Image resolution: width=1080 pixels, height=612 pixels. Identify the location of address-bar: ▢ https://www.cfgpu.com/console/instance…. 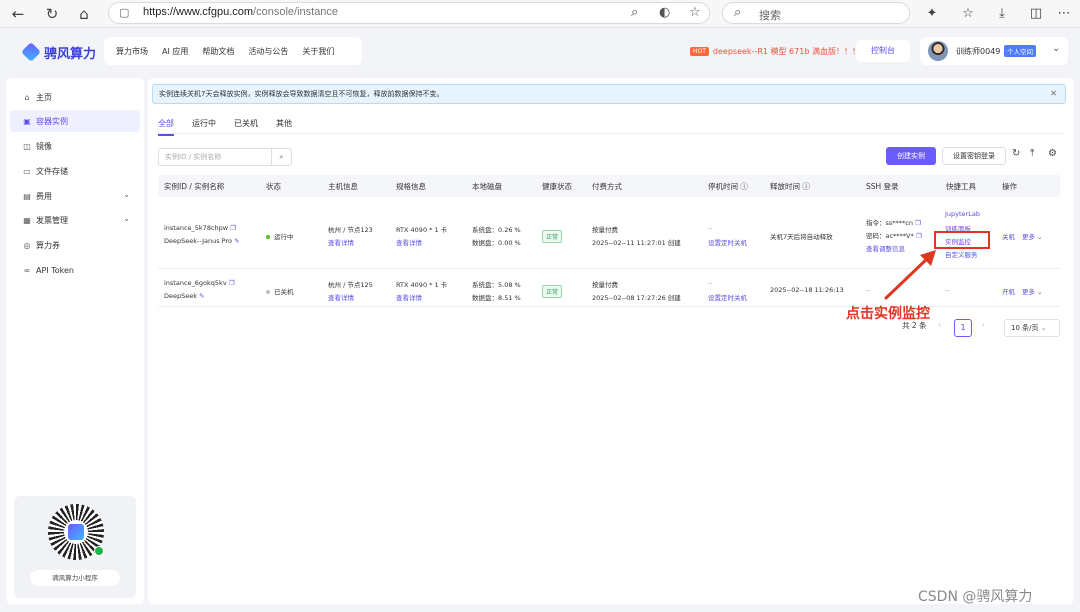
(409, 13).